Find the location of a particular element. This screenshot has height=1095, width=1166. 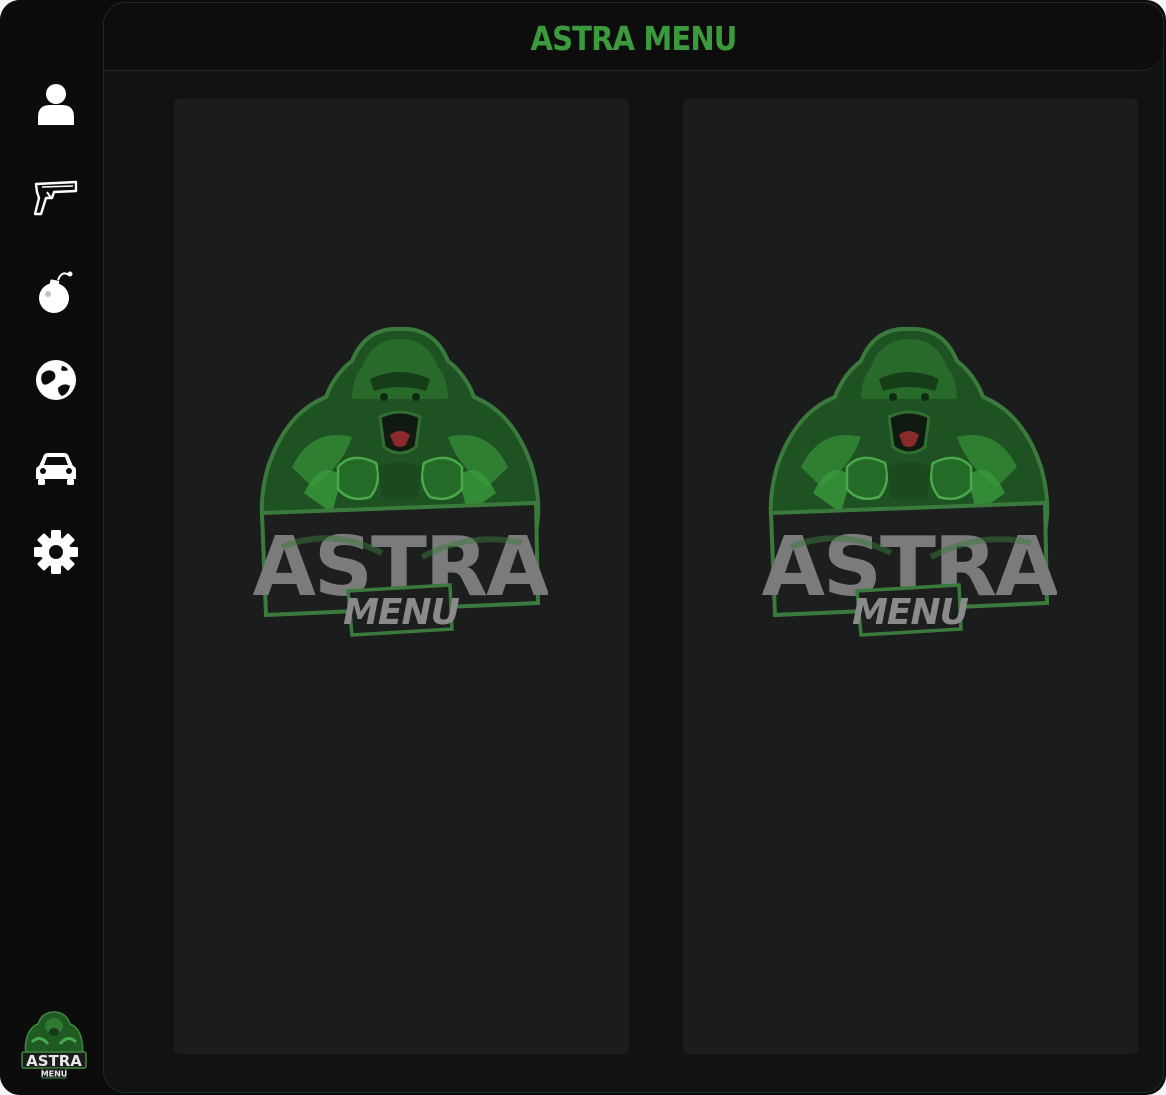

sidebar-item-explosive is located at coordinates (56, 292).